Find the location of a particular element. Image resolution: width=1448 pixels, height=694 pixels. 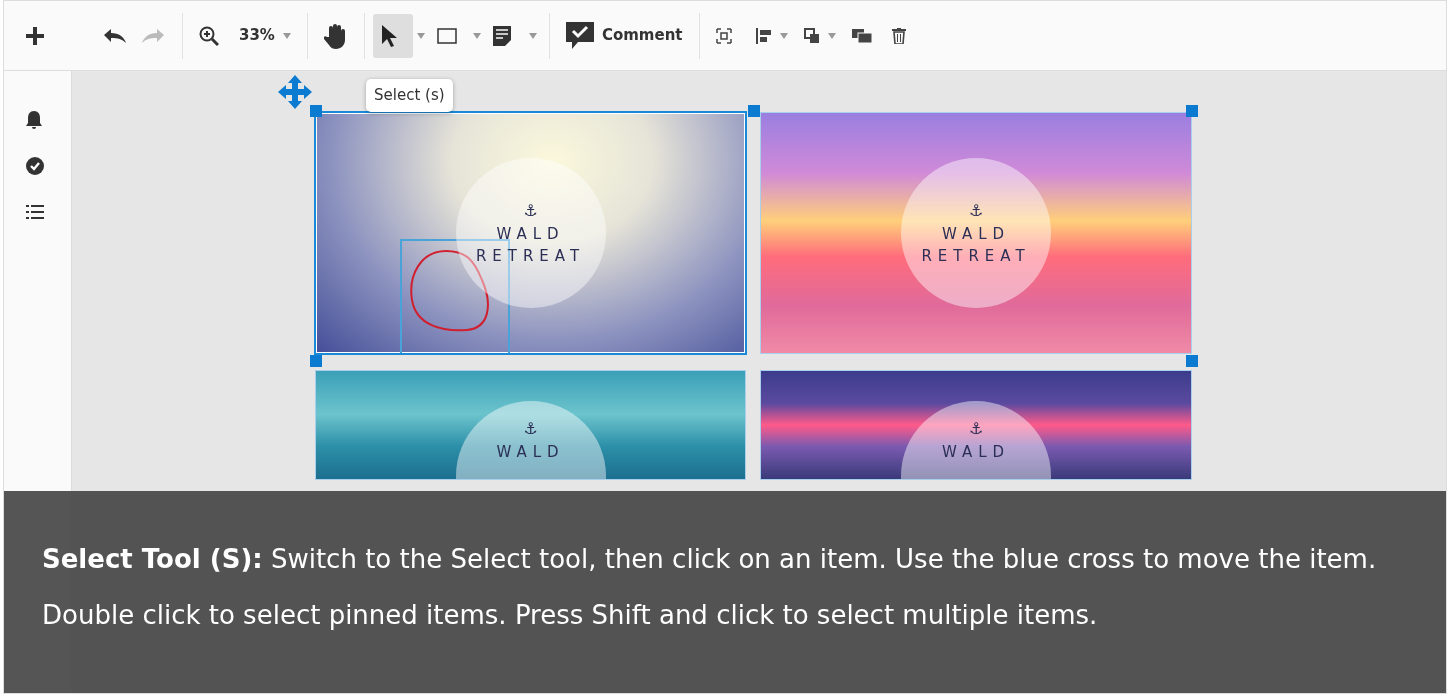

select-tool-button is located at coordinates (392, 35).